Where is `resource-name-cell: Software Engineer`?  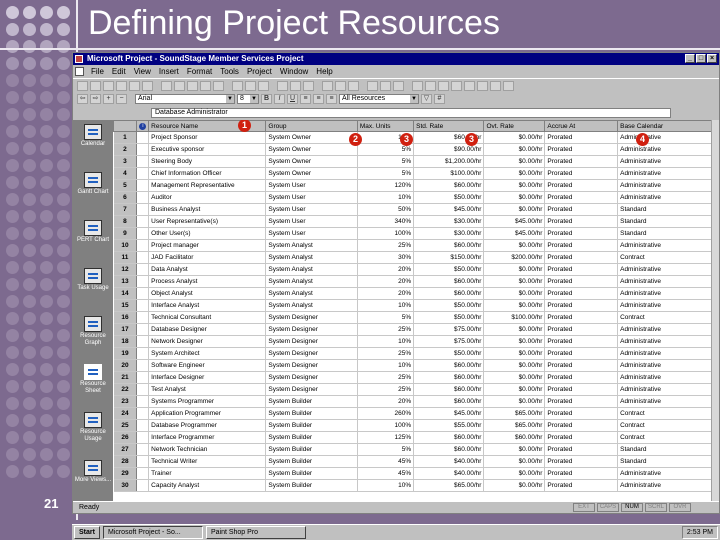
resource-name-cell: Software Engineer is located at coordinates (207, 365).